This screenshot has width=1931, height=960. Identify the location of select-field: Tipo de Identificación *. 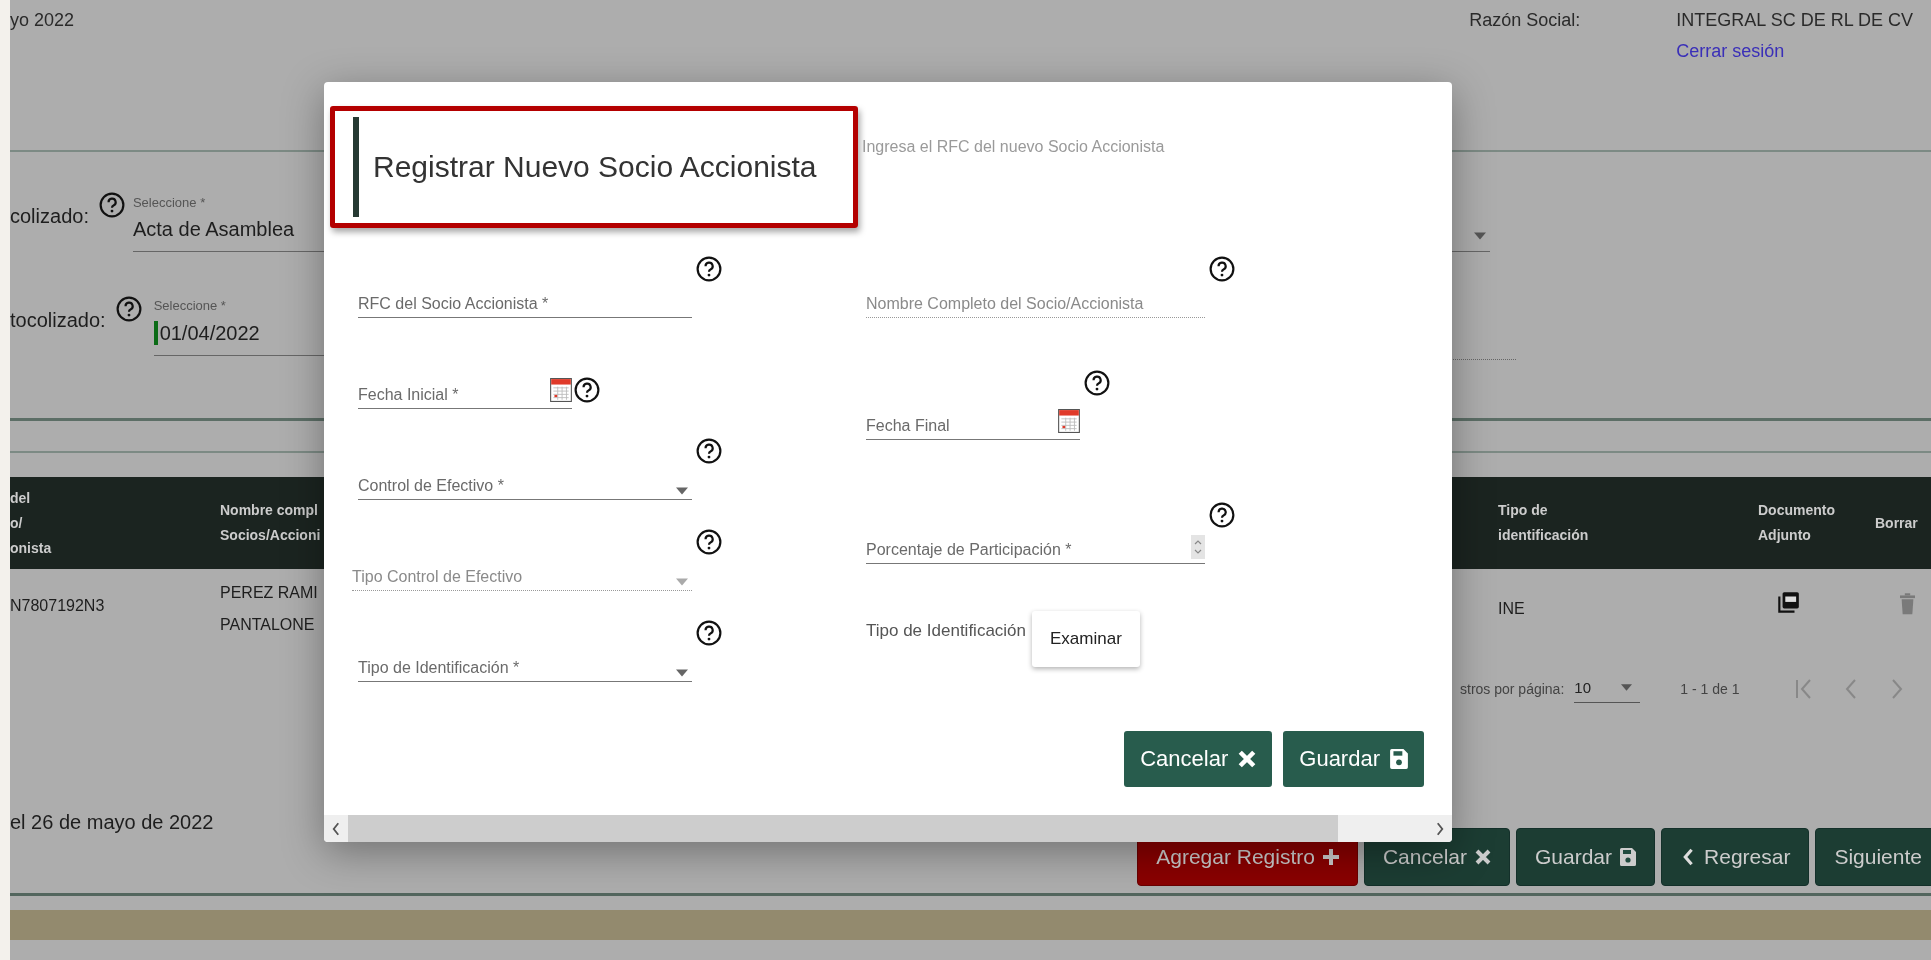
(517, 668).